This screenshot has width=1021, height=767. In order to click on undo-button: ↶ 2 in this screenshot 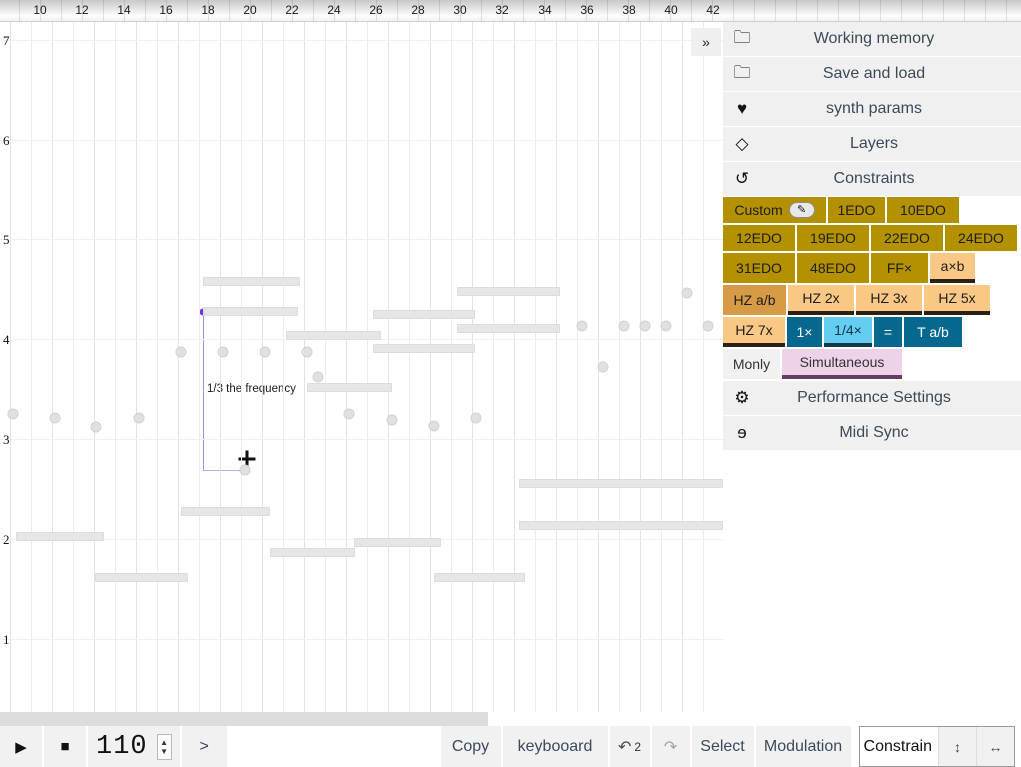, I will do `click(629, 746)`.